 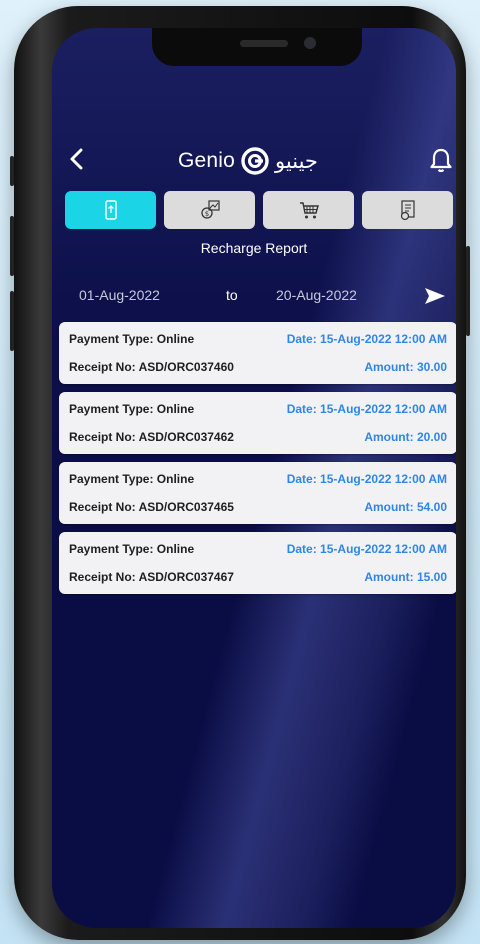 I want to click on bell-icon, so click(x=441, y=160).